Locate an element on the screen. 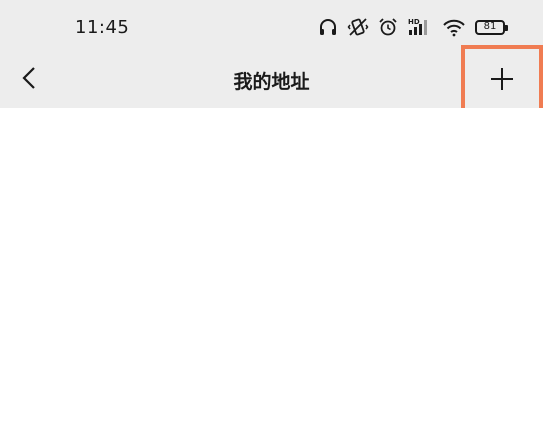  back-button is located at coordinates (29, 80).